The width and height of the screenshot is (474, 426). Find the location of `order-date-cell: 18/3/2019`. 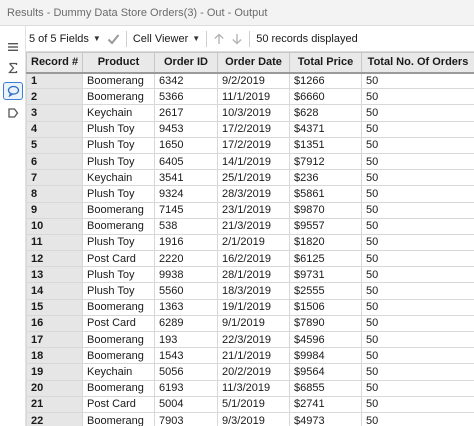

order-date-cell: 18/3/2019 is located at coordinates (253, 291).